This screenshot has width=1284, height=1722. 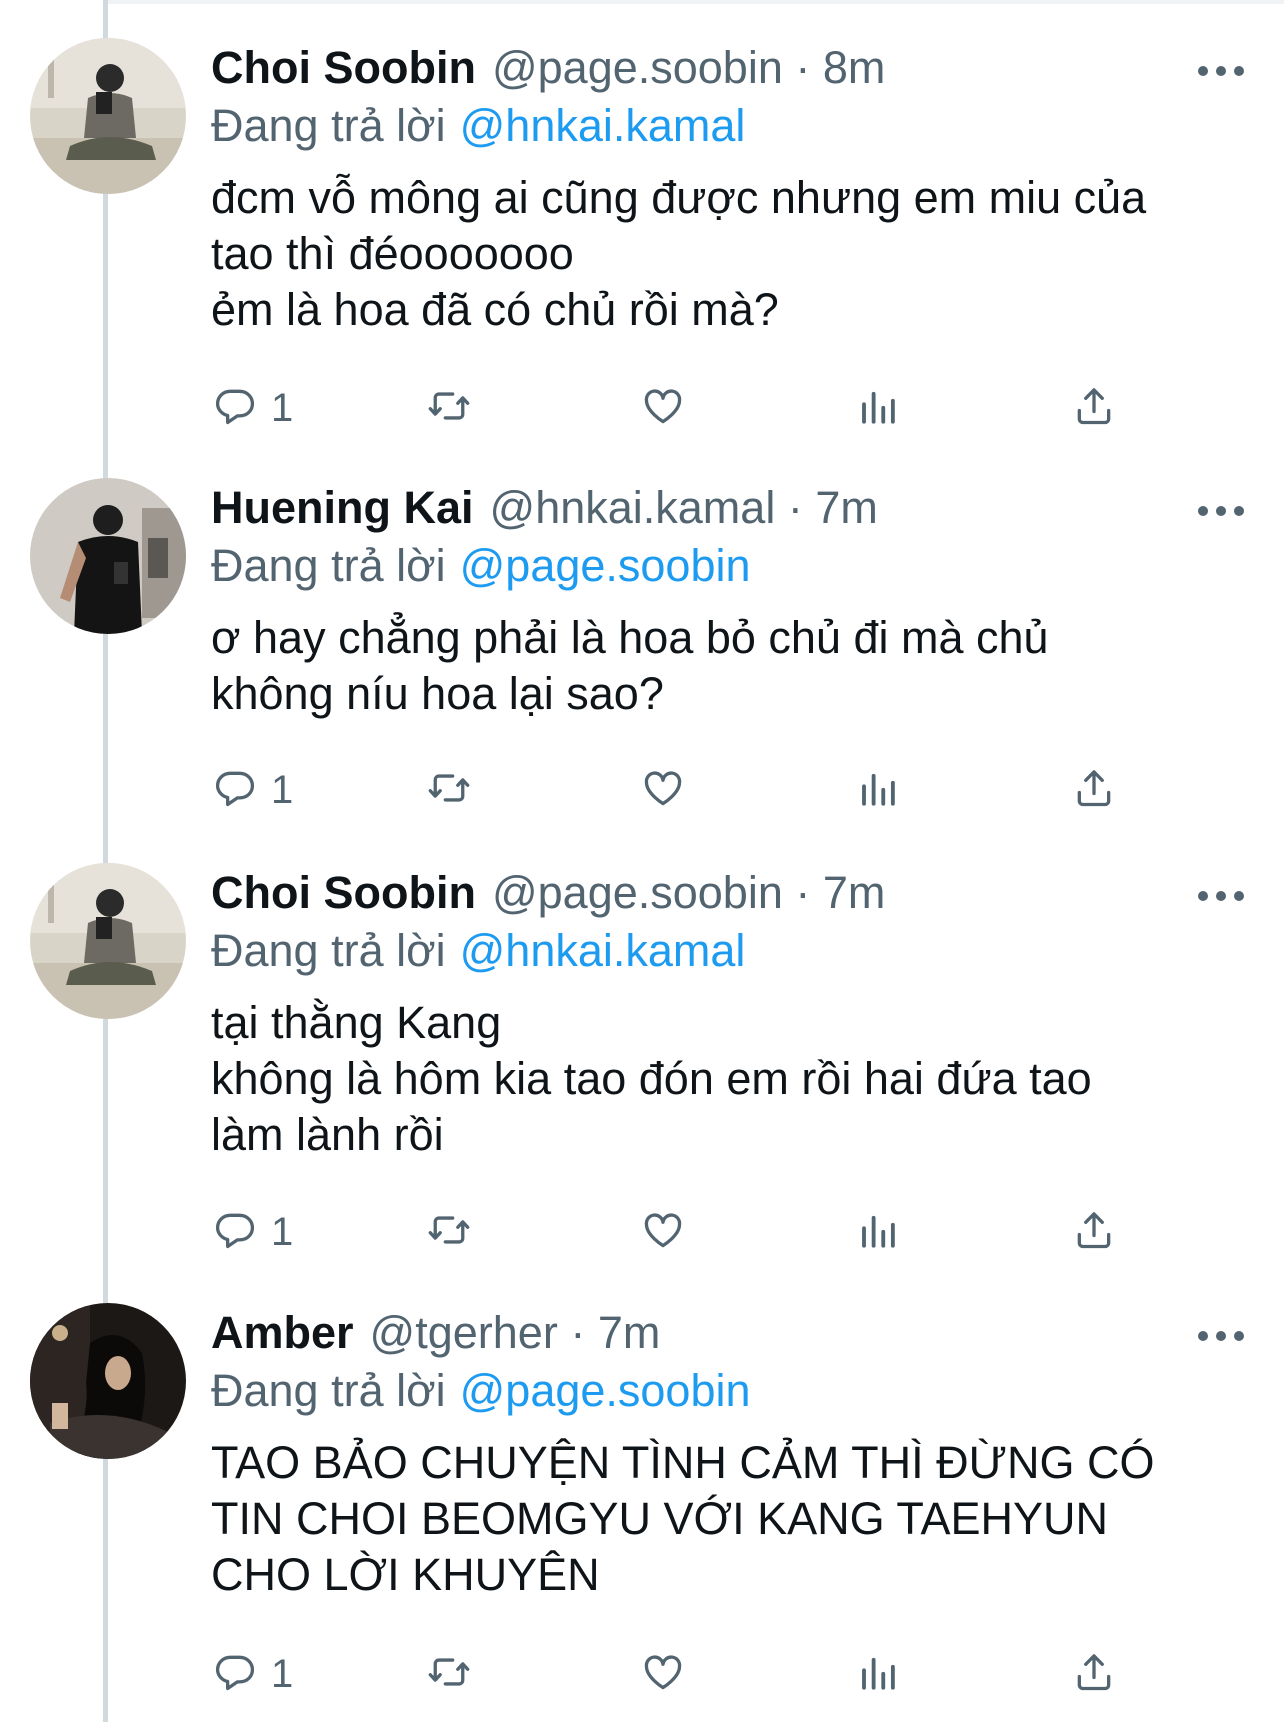 I want to click on display-name: Huening Kai, so click(x=342, y=507).